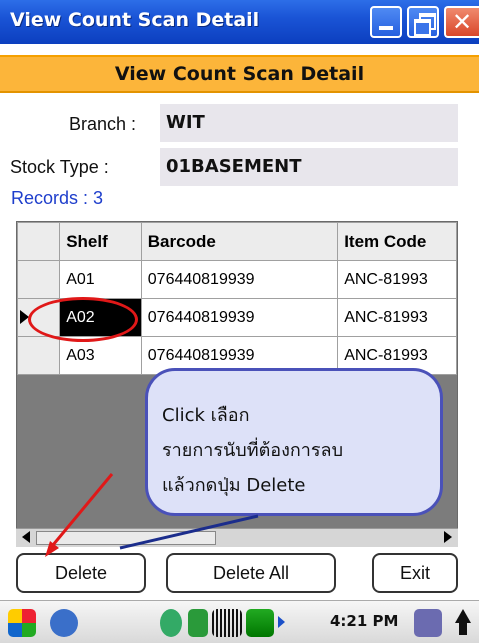  What do you see at coordinates (64, 623) in the screenshot?
I see `sync-icon` at bounding box center [64, 623].